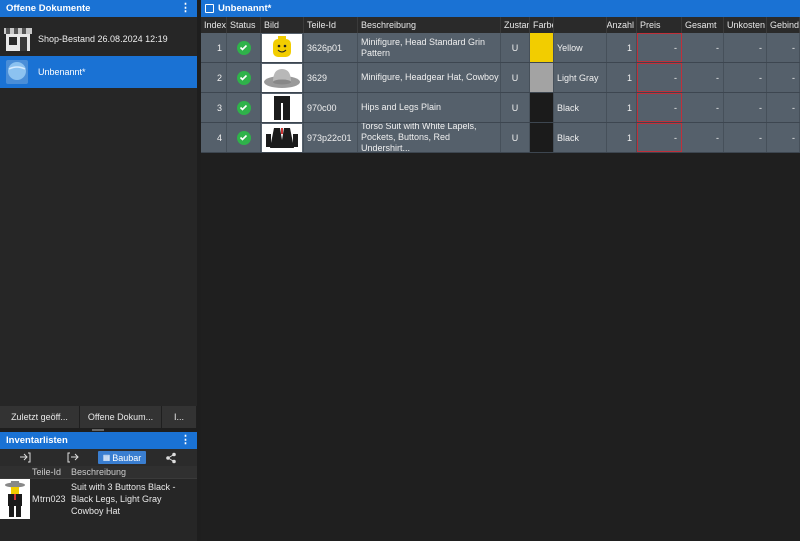 The height and width of the screenshot is (541, 800). Describe the element at coordinates (18, 39) in the screenshot. I see `store-icon` at that location.